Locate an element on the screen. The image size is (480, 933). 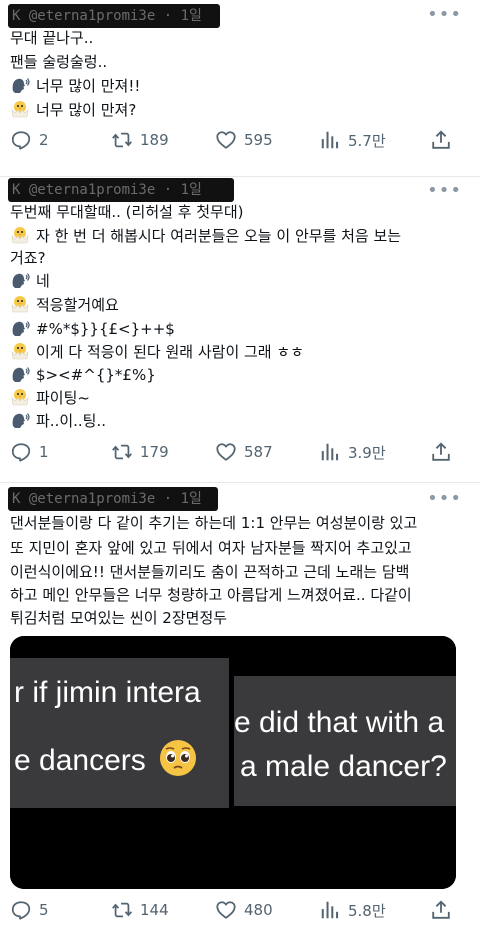
tweet-text-line: 적응할거예요 is located at coordinates (64, 305).